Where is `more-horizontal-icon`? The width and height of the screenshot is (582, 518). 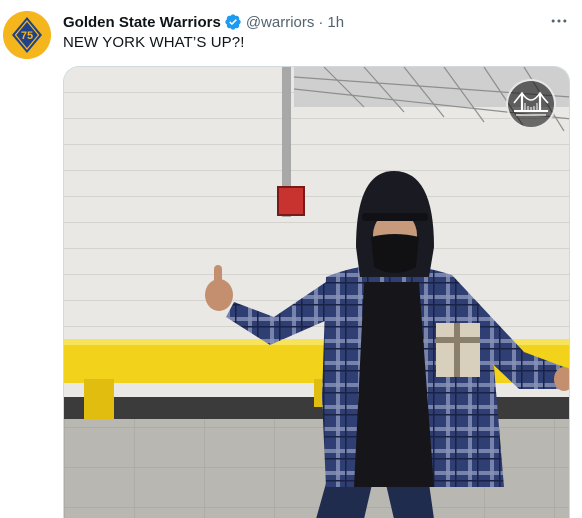
more-horizontal-icon is located at coordinates (559, 21).